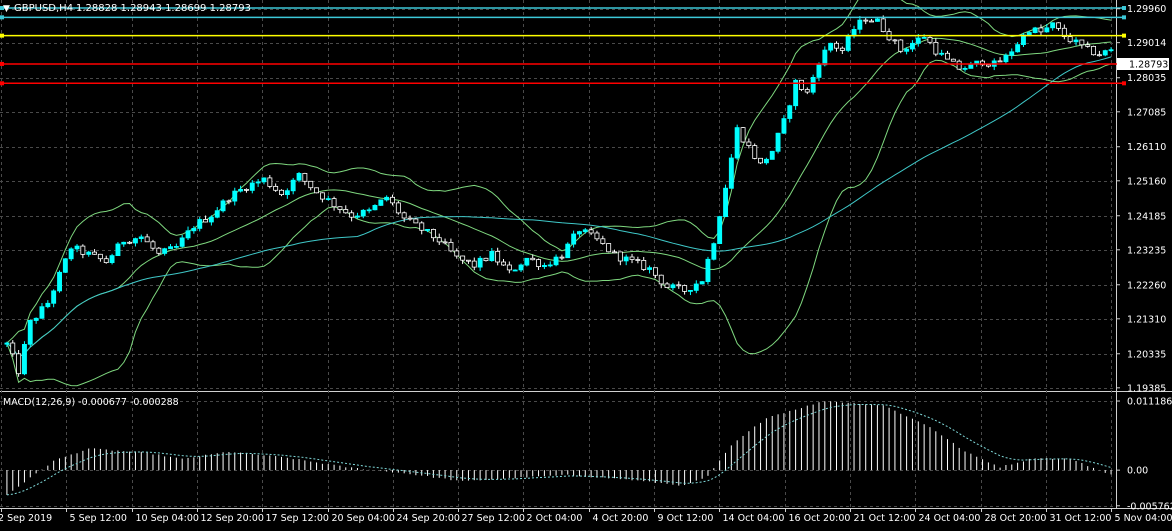 Image resolution: width=1172 pixels, height=531 pixels. I want to click on chart-menu-icon: ▼, so click(6, 9).